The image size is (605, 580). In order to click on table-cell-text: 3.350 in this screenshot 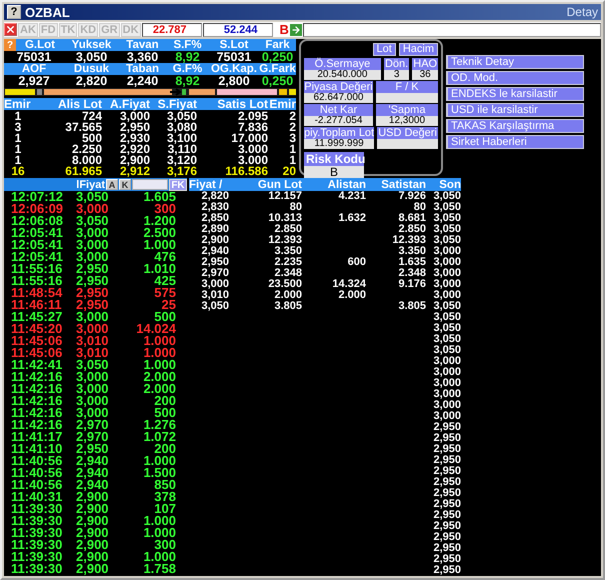, I will do `click(411, 251)`.